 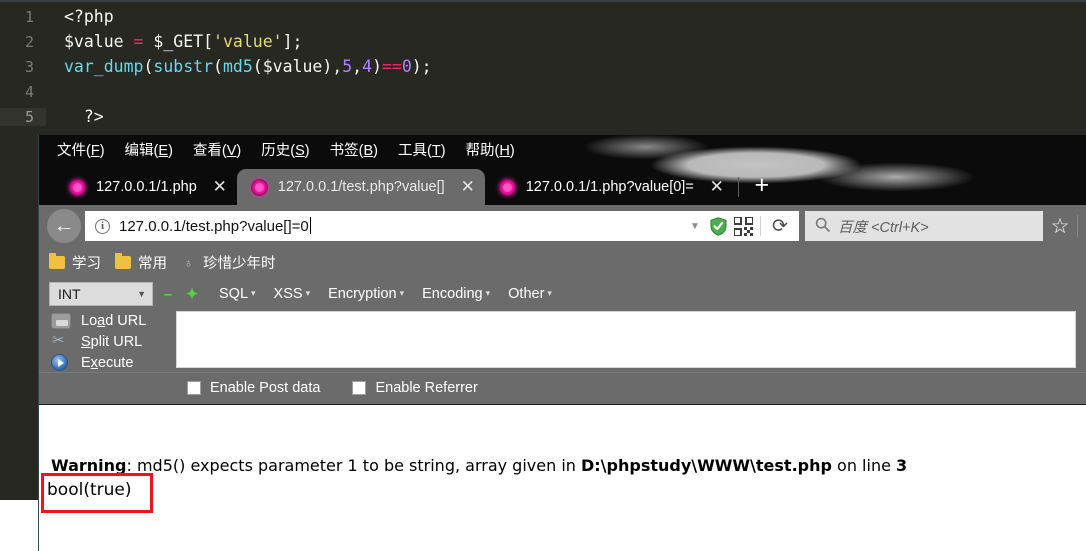 What do you see at coordinates (362, 294) in the screenshot?
I see `hackbar-menu-label: Encryption` at bounding box center [362, 294].